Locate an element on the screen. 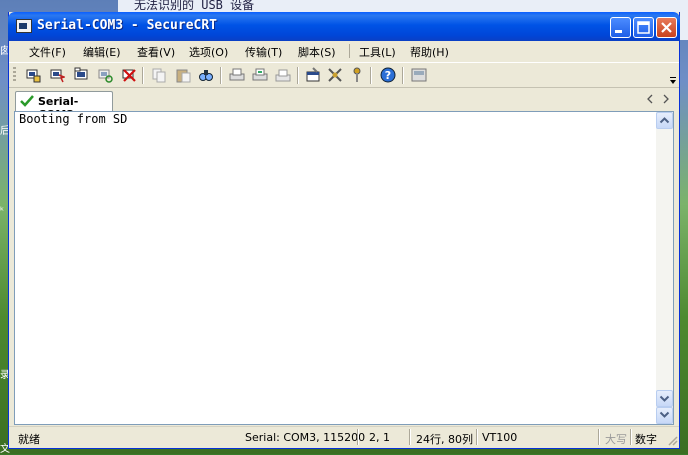  menu-view: 查看(V) is located at coordinates (156, 52).